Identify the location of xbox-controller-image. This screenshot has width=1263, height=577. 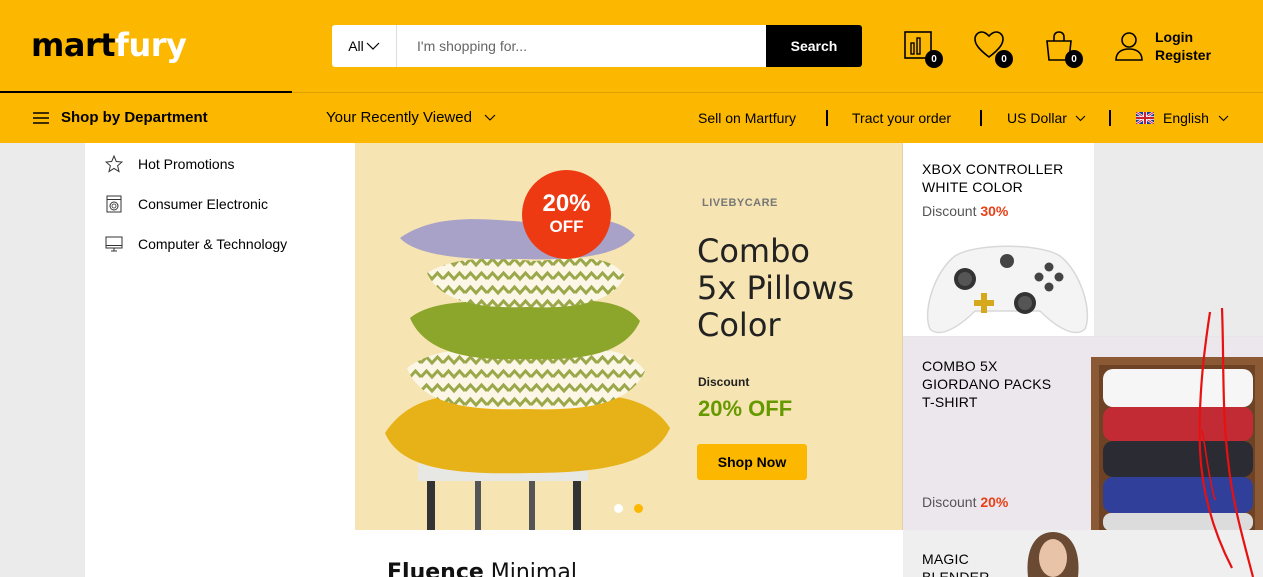
(1007, 289).